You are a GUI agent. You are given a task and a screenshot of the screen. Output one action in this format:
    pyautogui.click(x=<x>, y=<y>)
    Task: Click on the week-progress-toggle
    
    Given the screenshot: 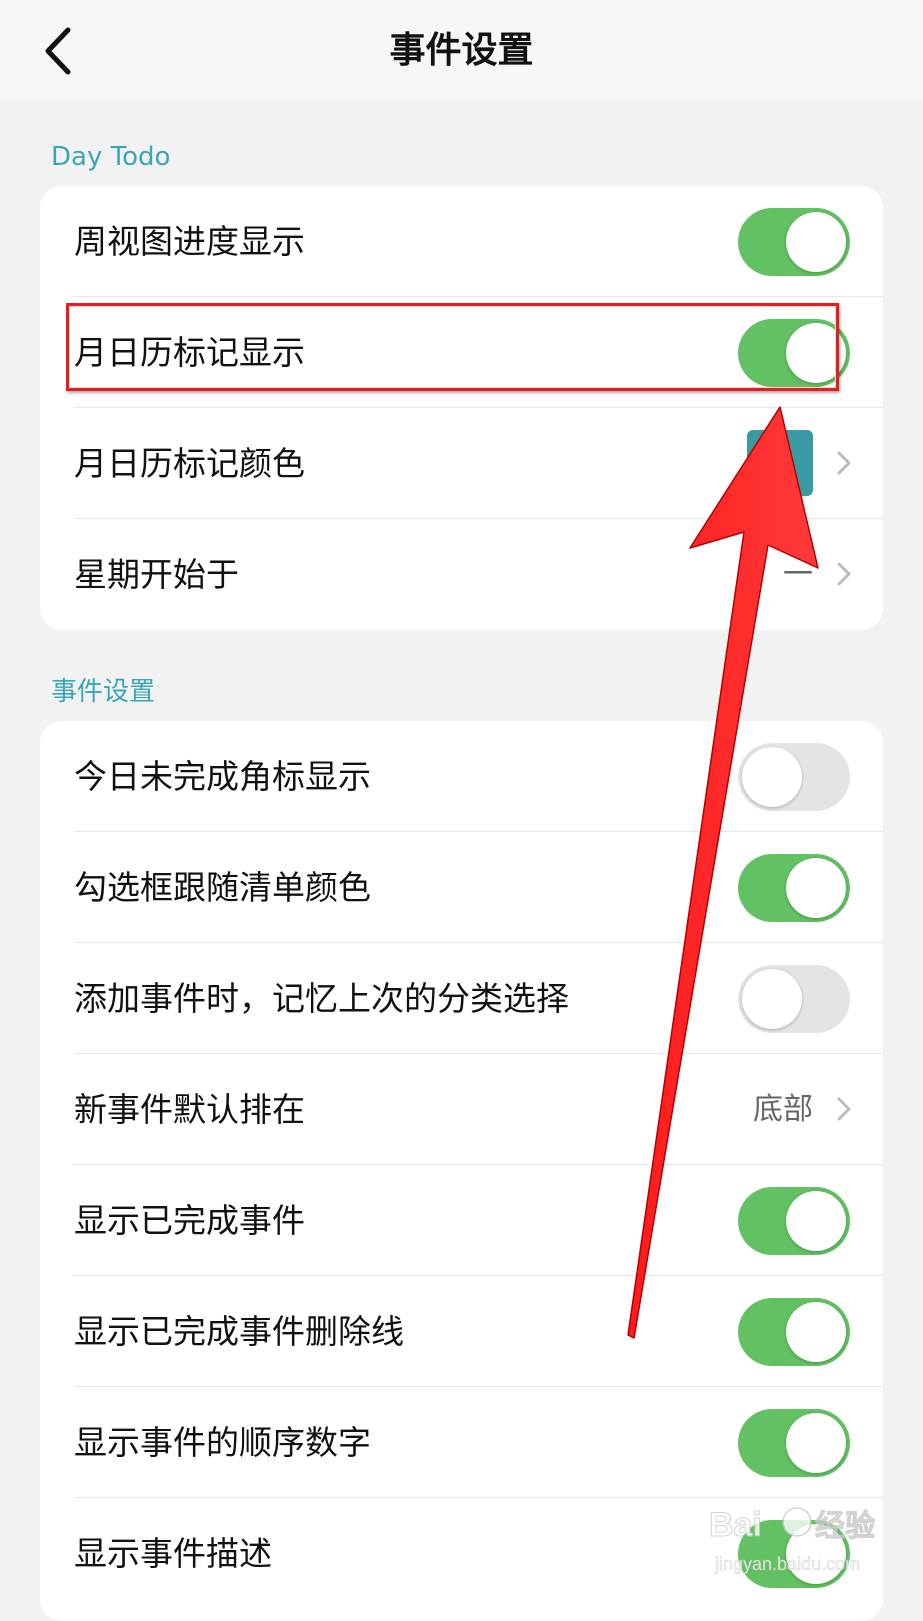 What is the action you would take?
    pyautogui.click(x=794, y=242)
    